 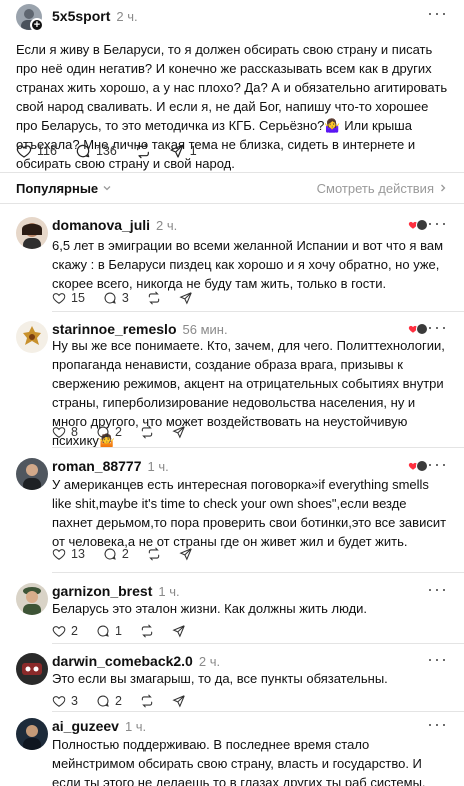 What do you see at coordinates (97, 466) in the screenshot?
I see `comment-username: roman_88777` at bounding box center [97, 466].